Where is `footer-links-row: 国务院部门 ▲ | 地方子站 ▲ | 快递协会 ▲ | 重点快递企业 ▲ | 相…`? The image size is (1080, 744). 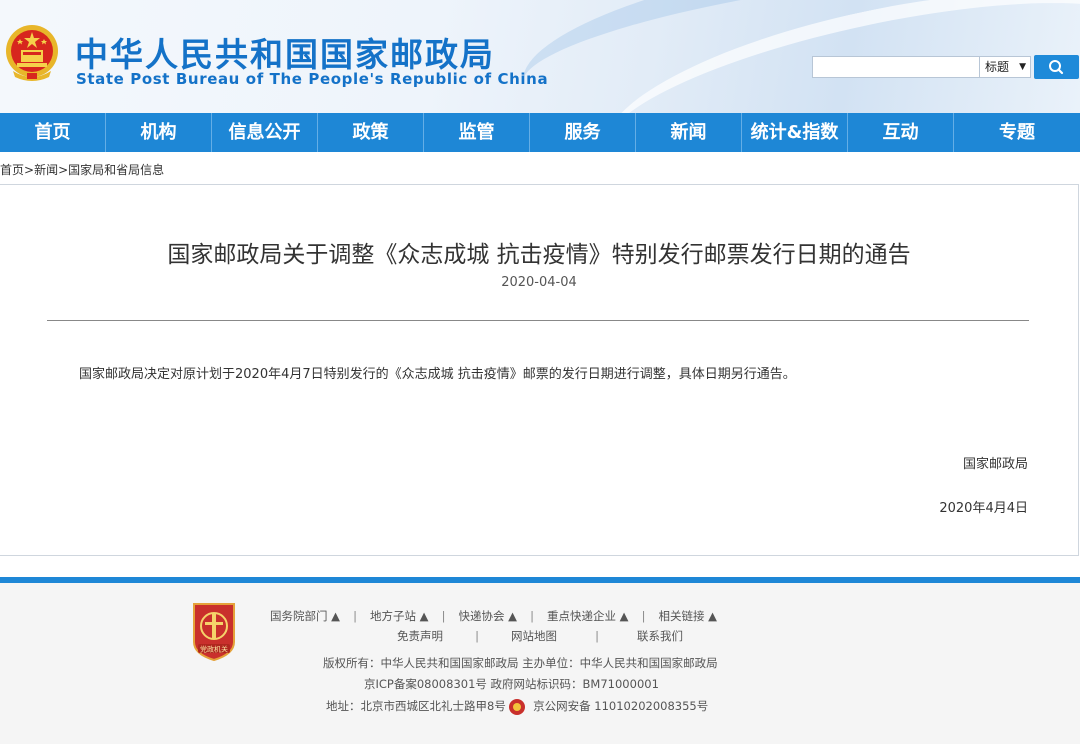
footer-links-row: 国务院部门 ▲ | 地方子站 ▲ | 快递协会 ▲ | 重点快递企业 ▲ | 相… is located at coordinates (493, 616).